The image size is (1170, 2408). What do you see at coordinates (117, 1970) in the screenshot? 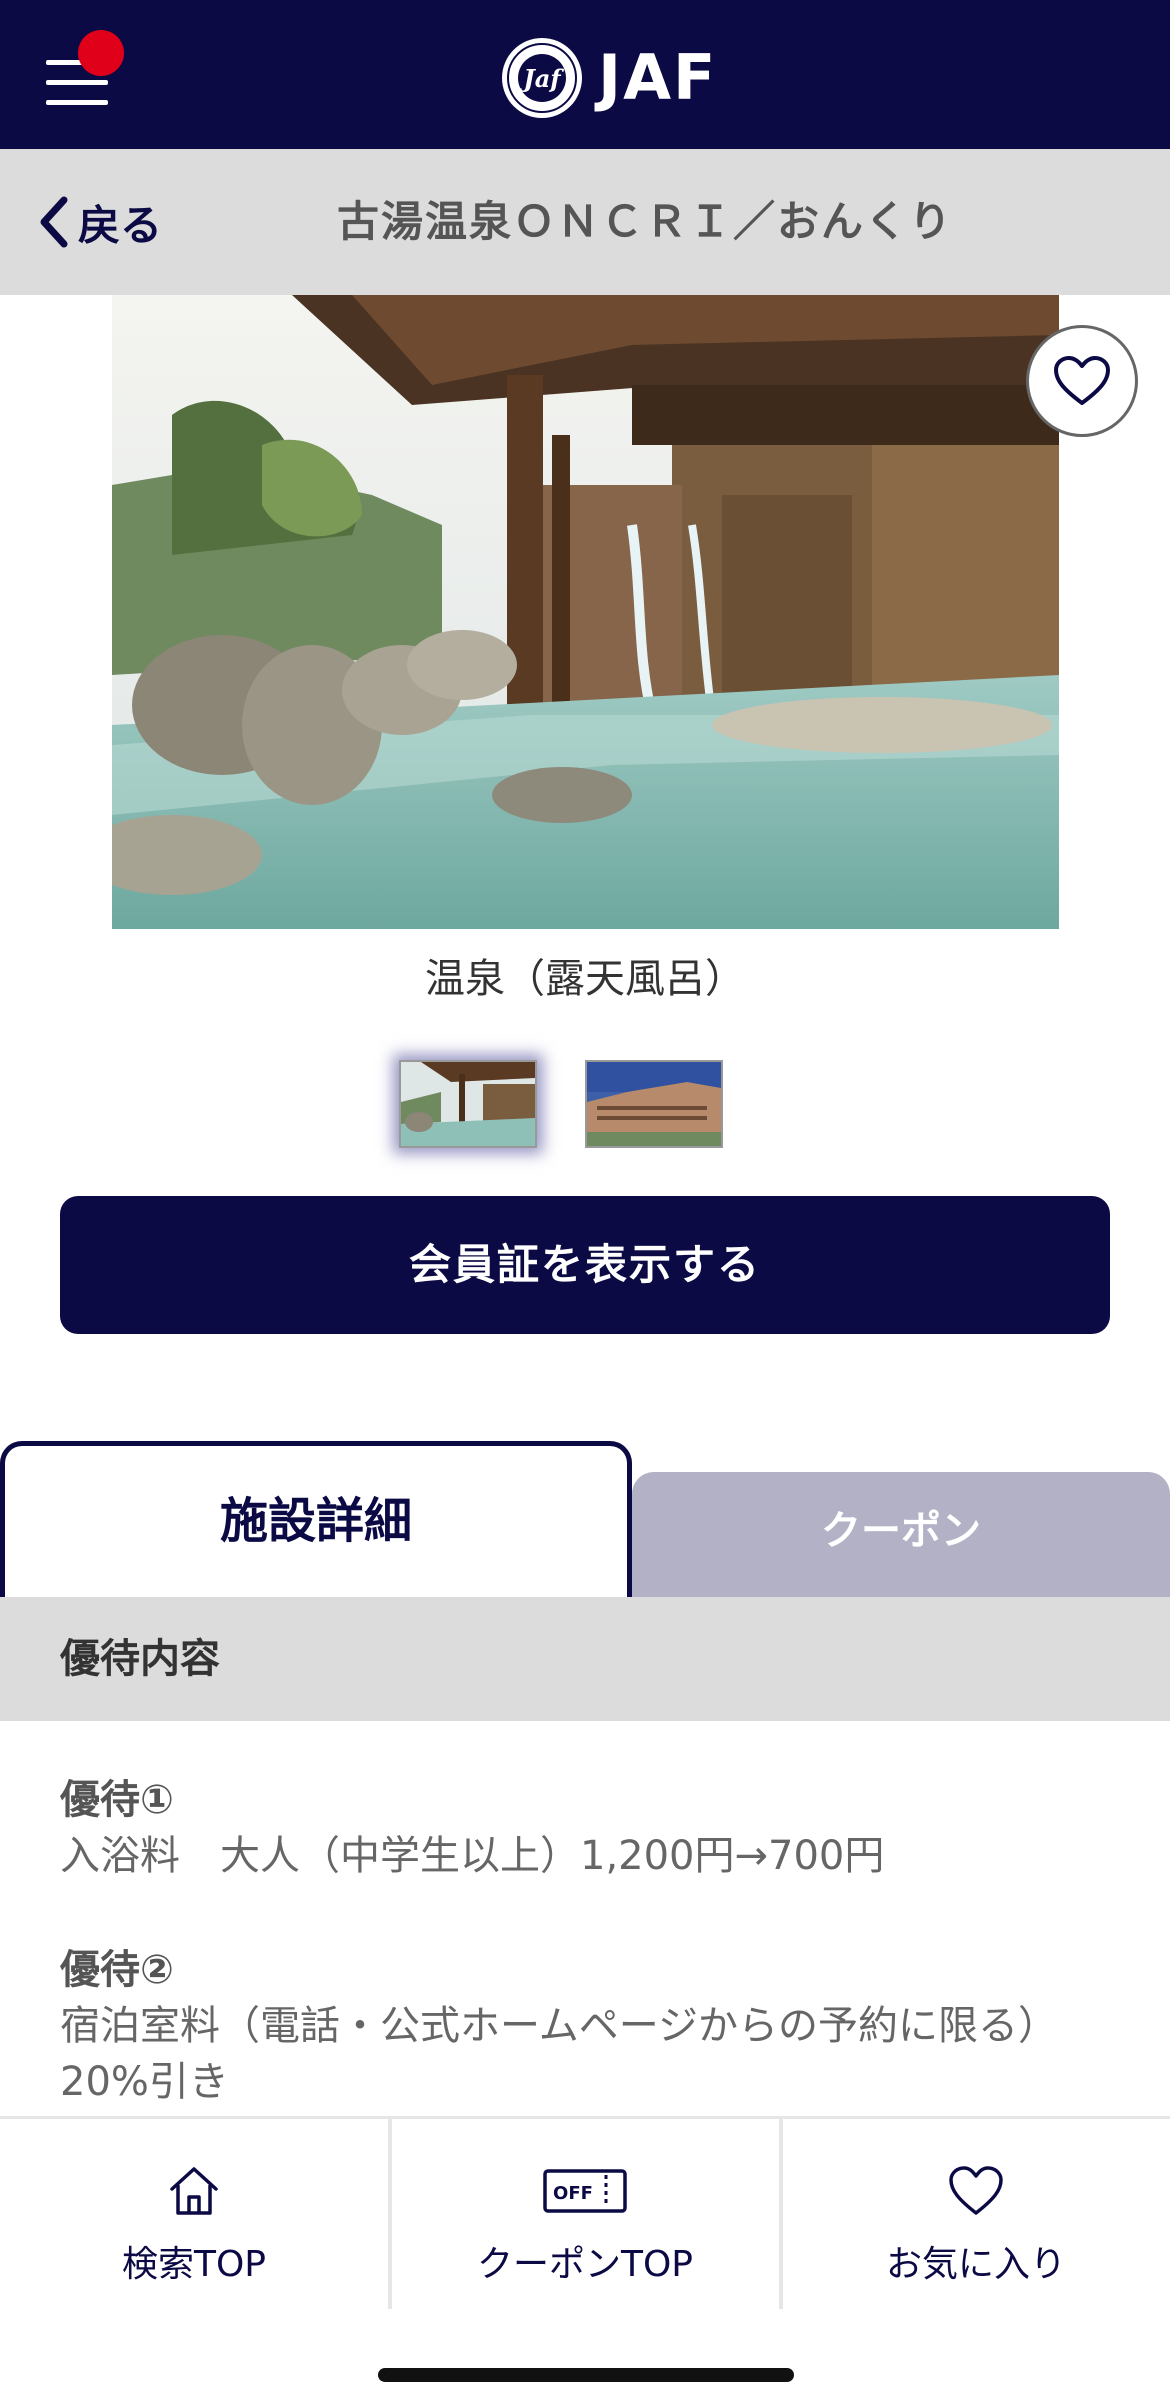
I see `perk-heading: 優待②` at bounding box center [117, 1970].